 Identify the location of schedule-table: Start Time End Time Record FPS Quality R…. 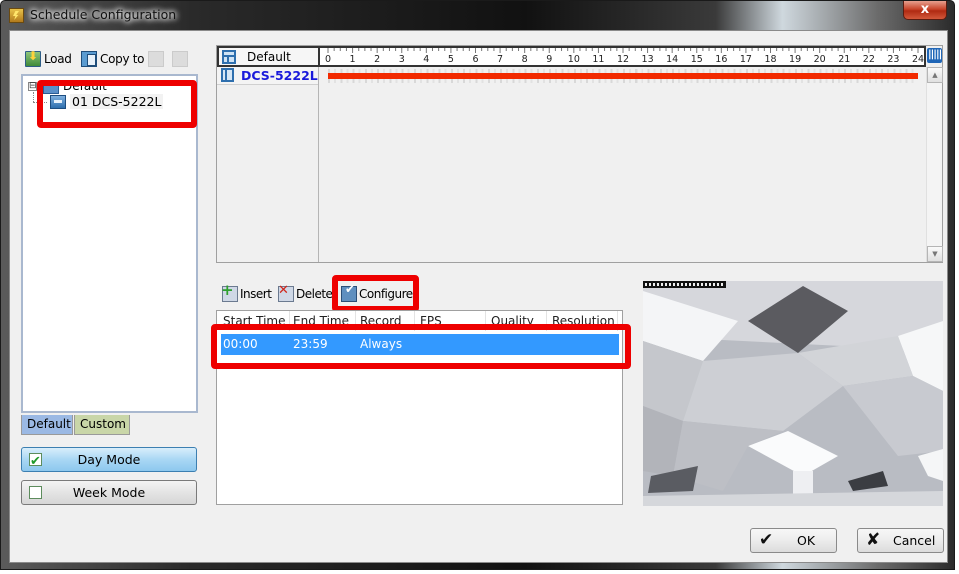
(419, 407).